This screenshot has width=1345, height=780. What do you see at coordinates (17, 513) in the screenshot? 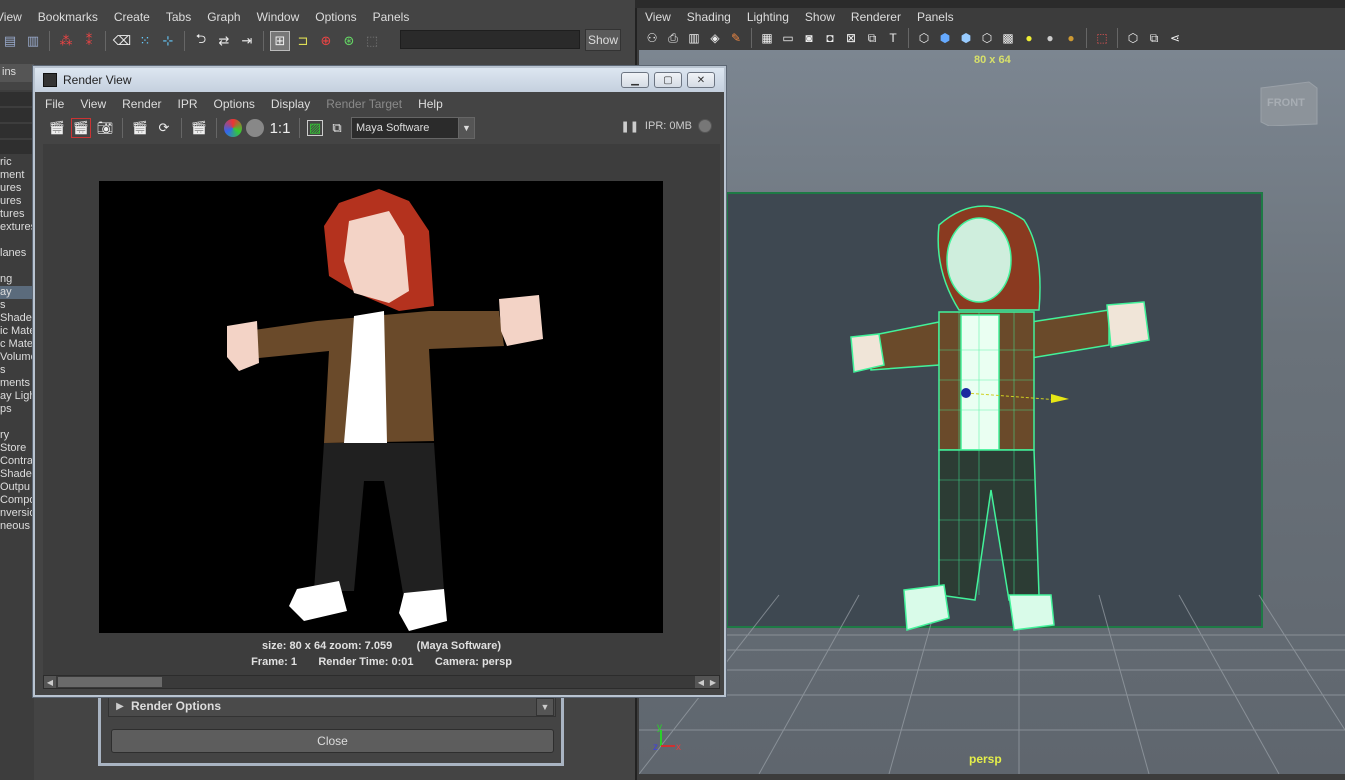
I see `node-list-item: nversio` at bounding box center [17, 513].